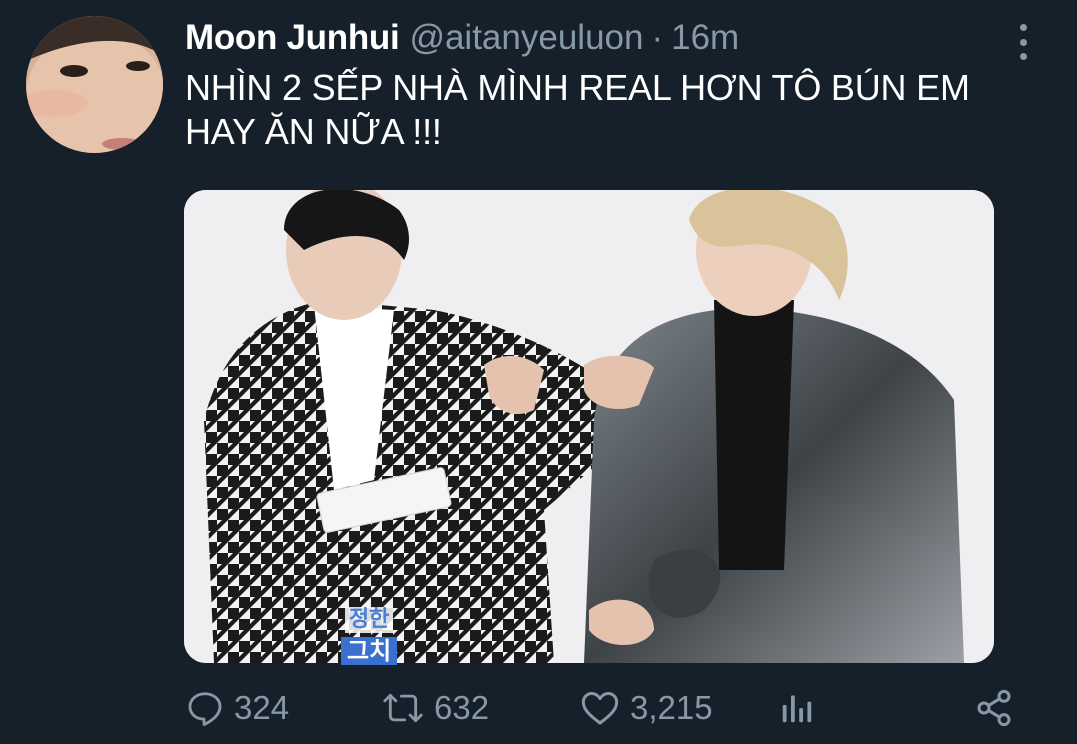 Image resolution: width=1077 pixels, height=744 pixels. I want to click on tweet-text-line: NHÌN 2 SẾP NHÀ MÌNH REAL HƠN TÔ BÚN EM, so click(577, 87).